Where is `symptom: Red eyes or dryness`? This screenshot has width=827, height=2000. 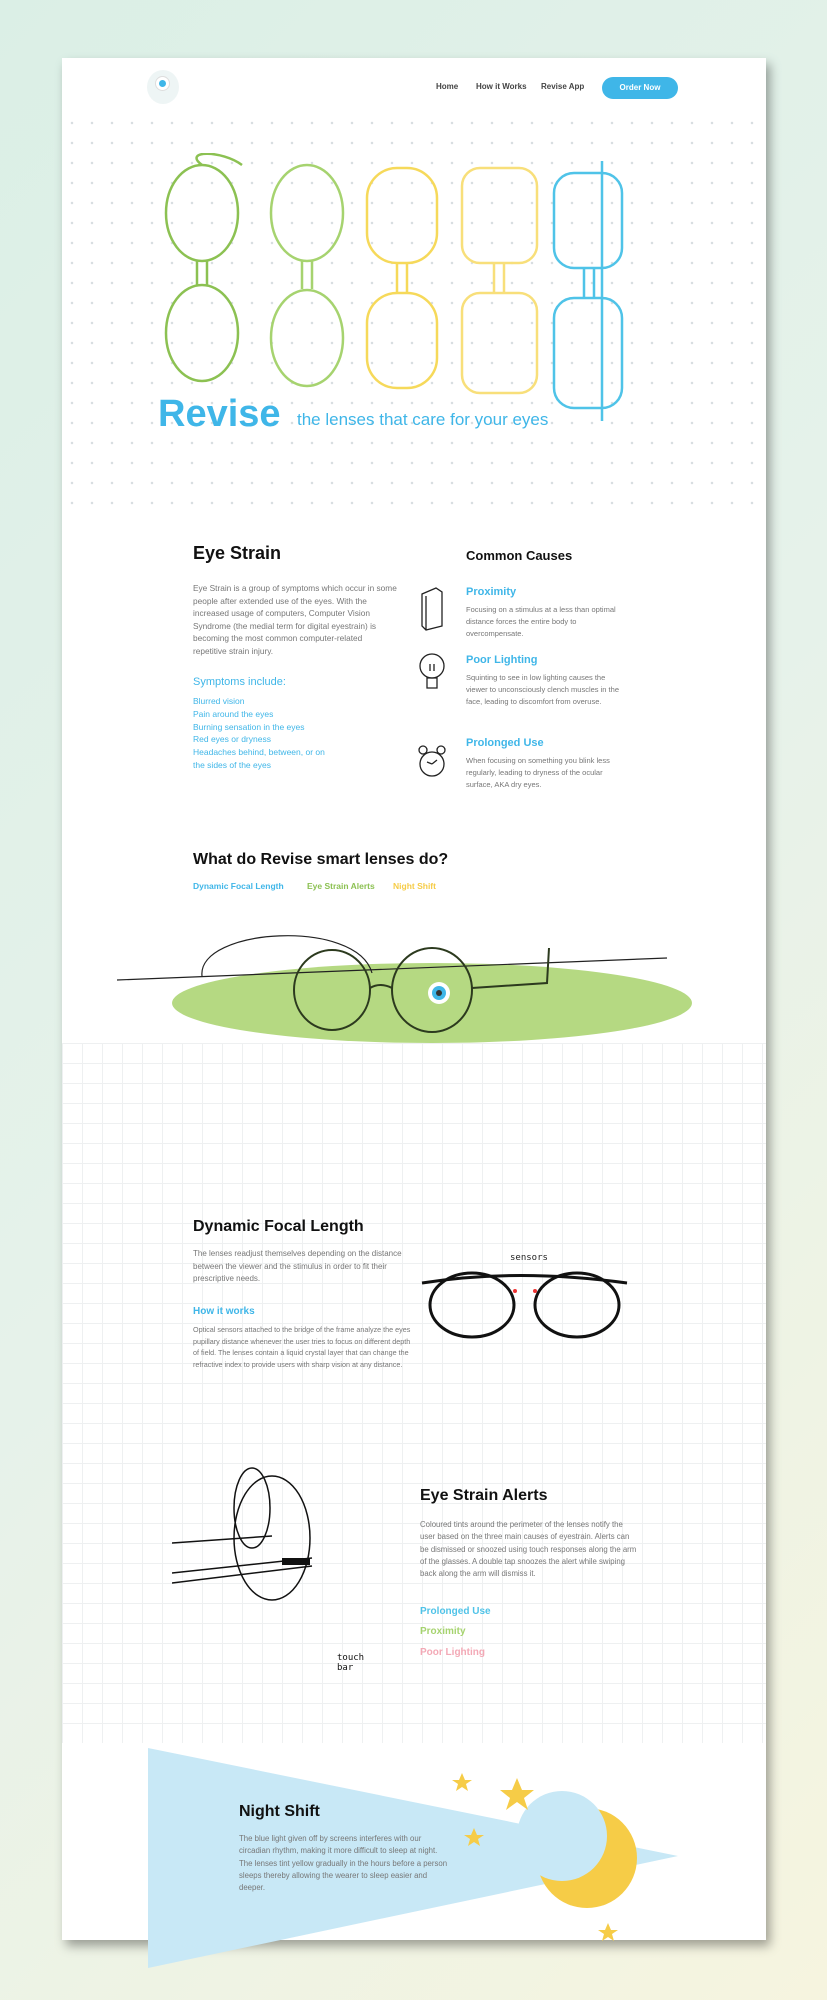
symptom: Red eyes or dryness is located at coordinates (232, 739).